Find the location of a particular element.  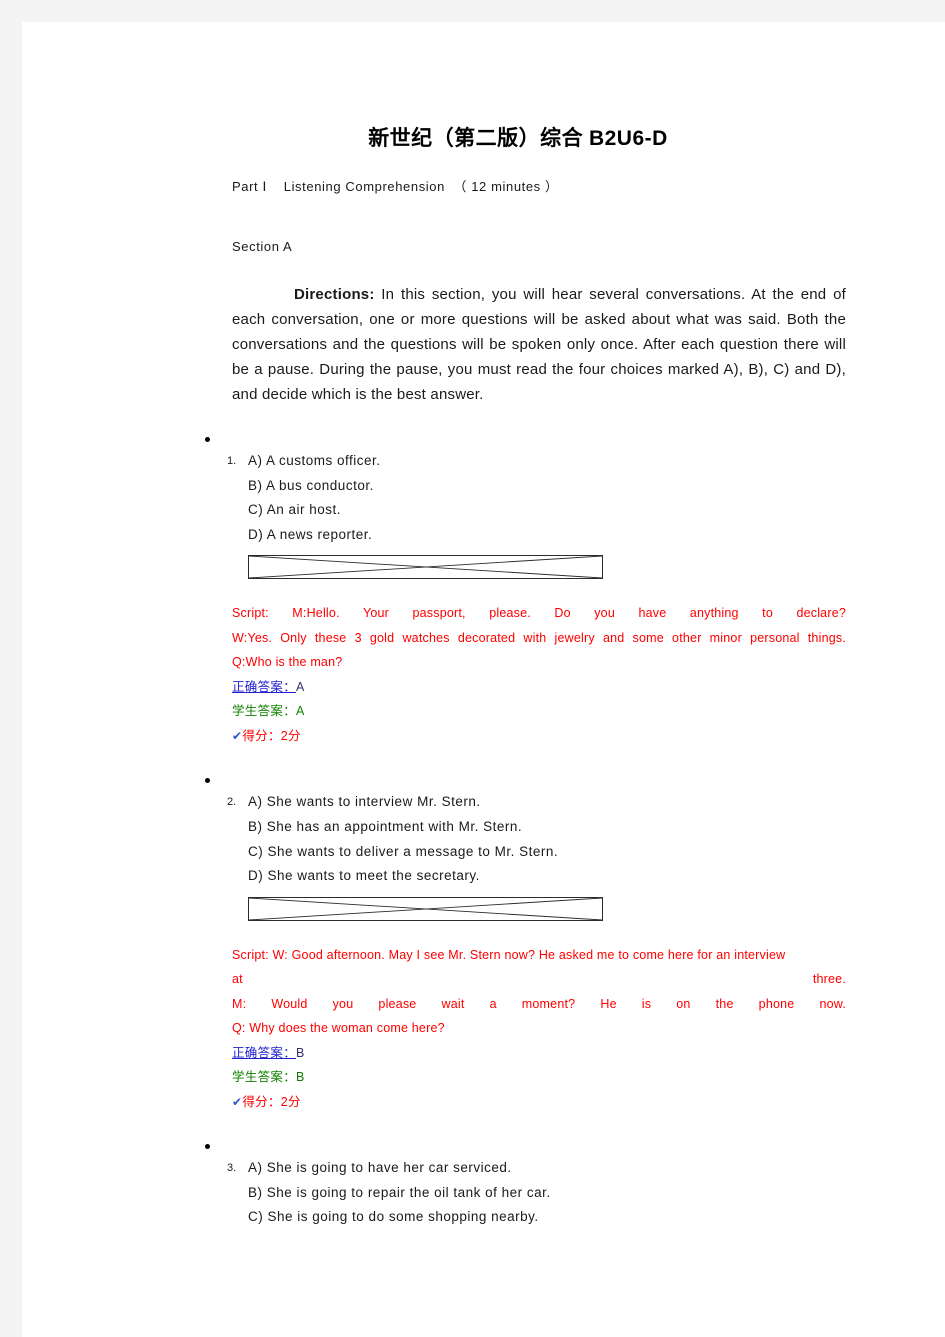

directions-label: Directions: is located at coordinates (334, 294).